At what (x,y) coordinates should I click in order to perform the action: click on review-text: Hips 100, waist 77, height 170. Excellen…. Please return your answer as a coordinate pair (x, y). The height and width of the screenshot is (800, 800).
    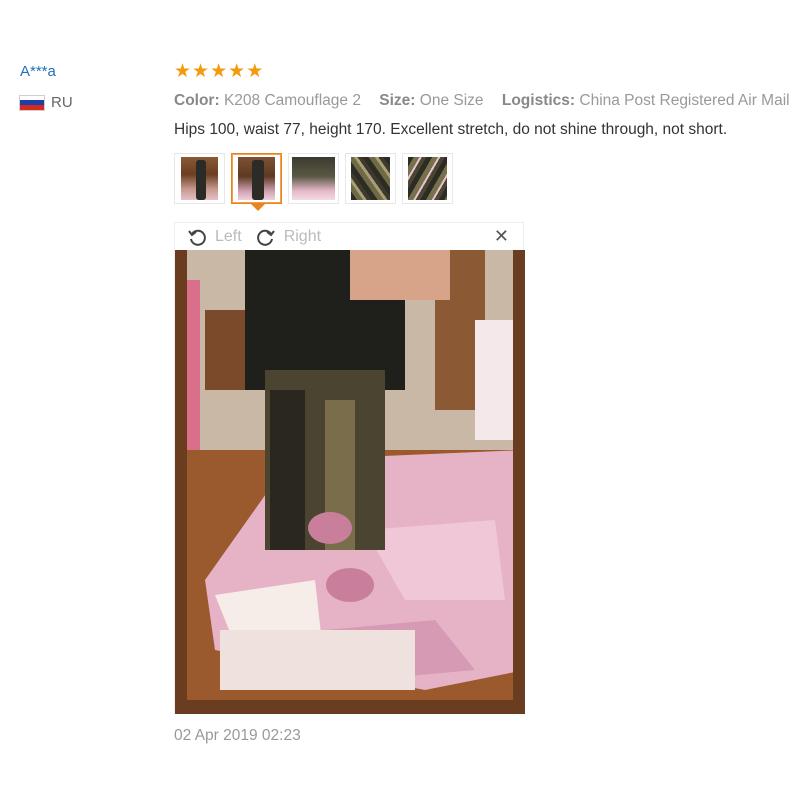
    Looking at the image, I should click on (451, 129).